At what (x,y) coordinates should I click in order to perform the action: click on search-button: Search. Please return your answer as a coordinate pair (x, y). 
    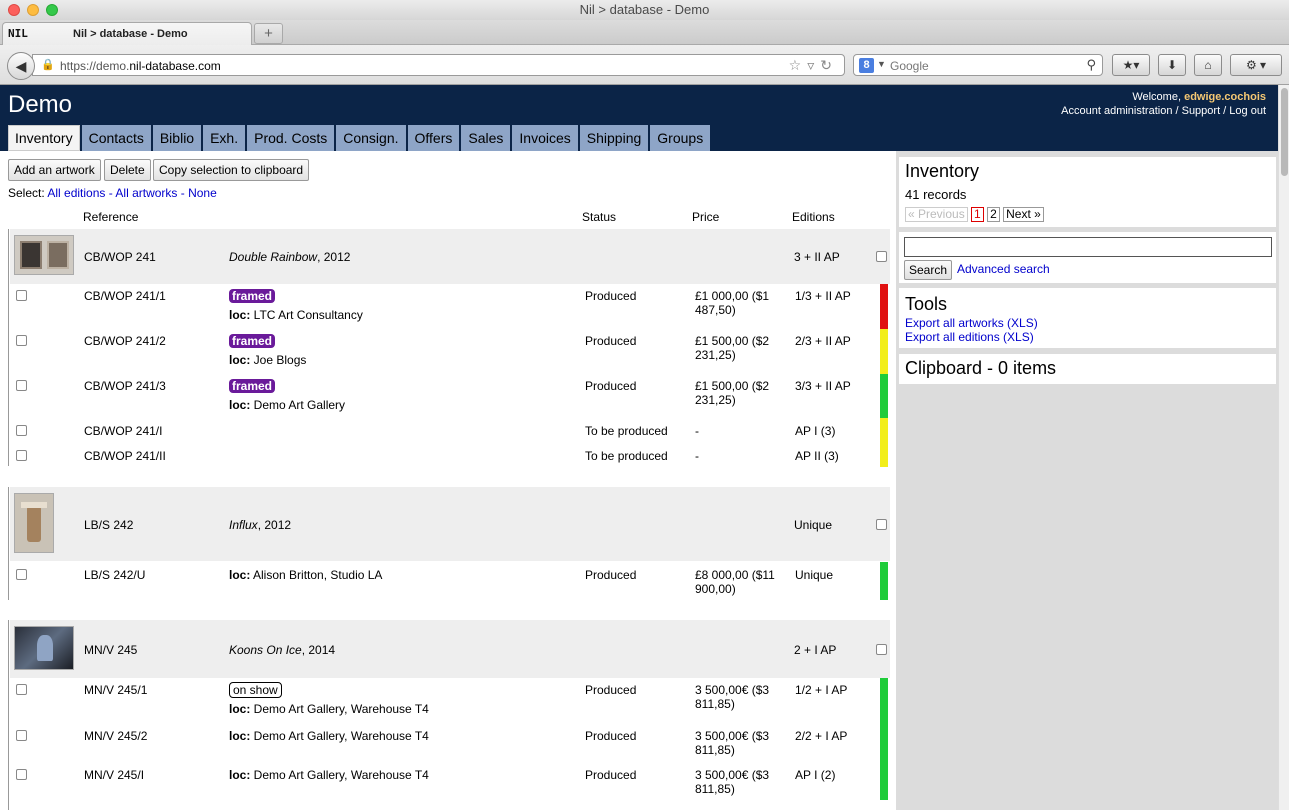
    Looking at the image, I should click on (928, 270).